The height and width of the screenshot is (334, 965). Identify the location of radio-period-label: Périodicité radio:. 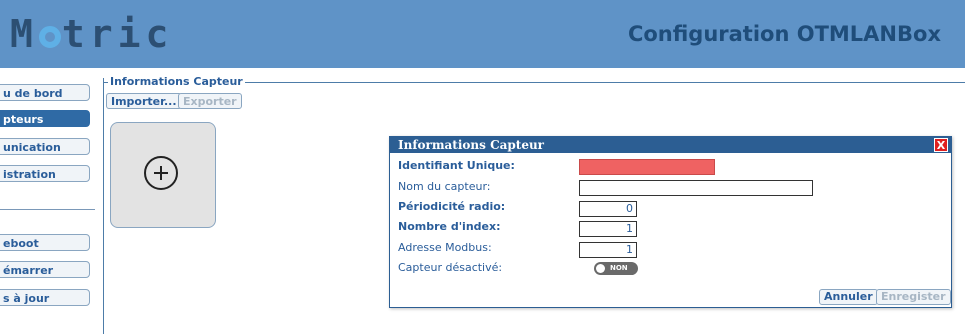
(452, 206).